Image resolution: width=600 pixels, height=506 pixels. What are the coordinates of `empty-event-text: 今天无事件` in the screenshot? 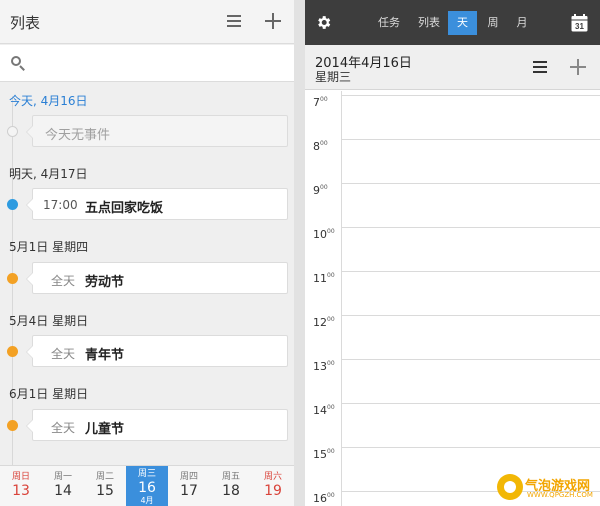 It's located at (78, 135).